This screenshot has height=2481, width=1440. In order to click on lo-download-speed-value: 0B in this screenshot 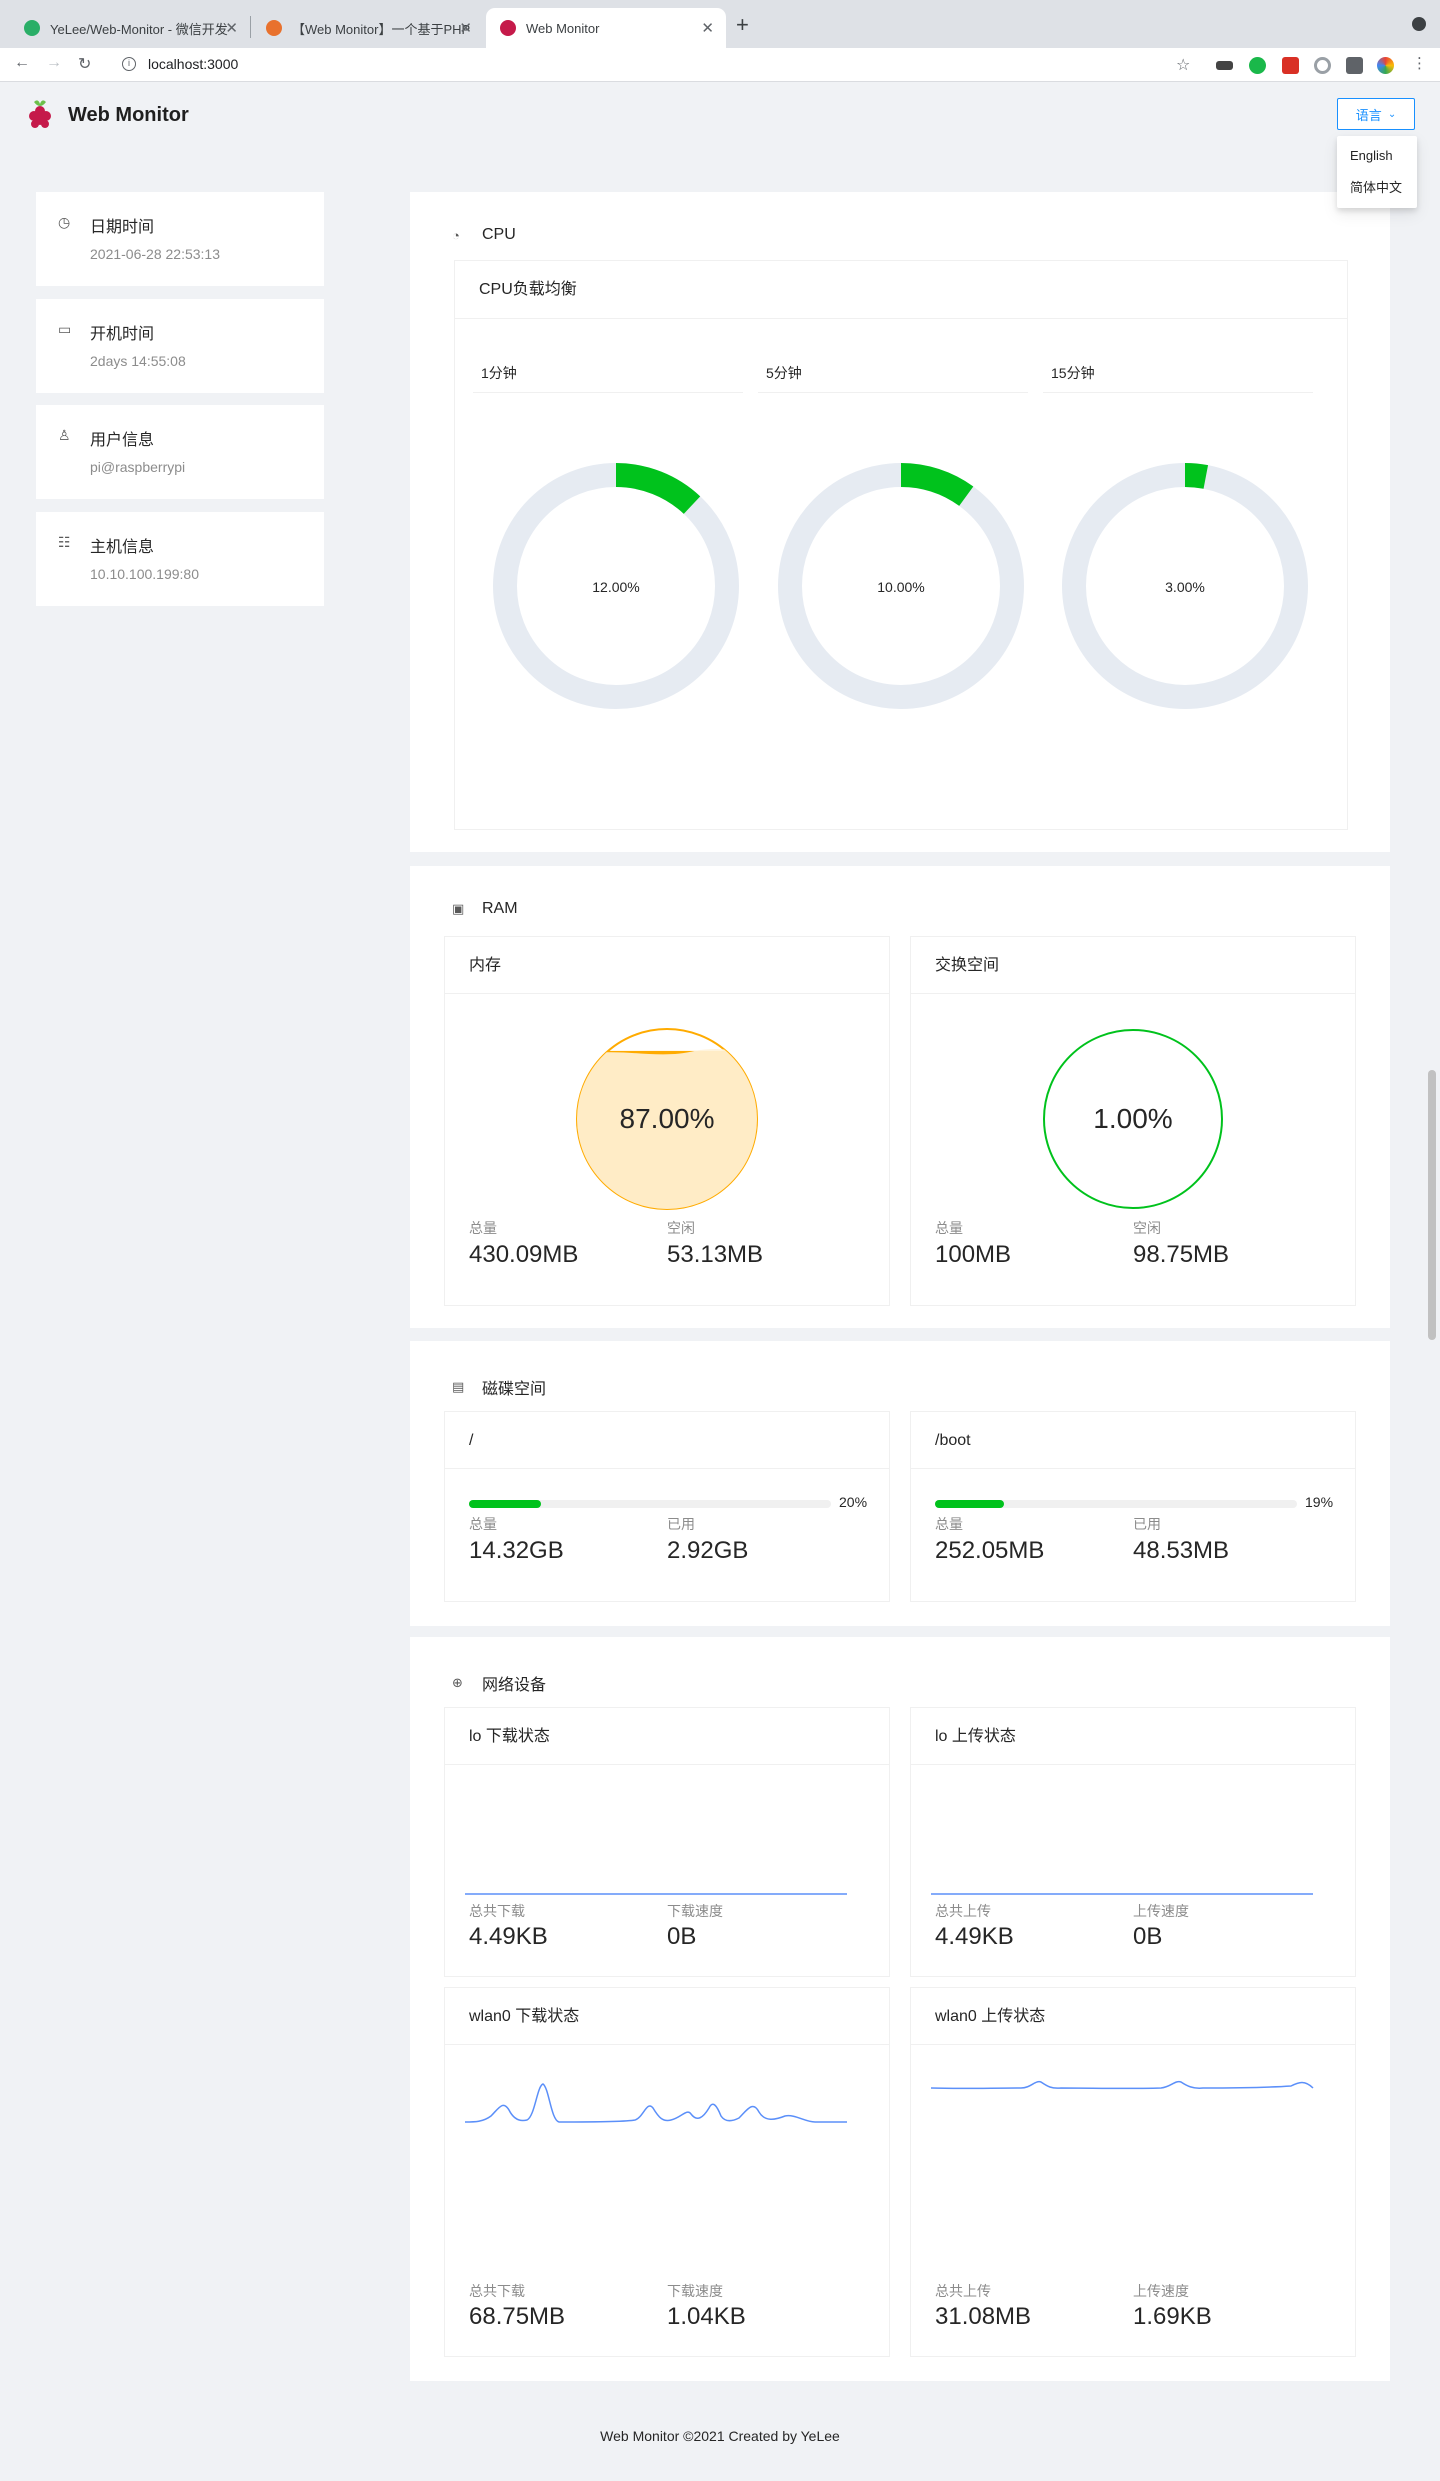, I will do `click(682, 1936)`.